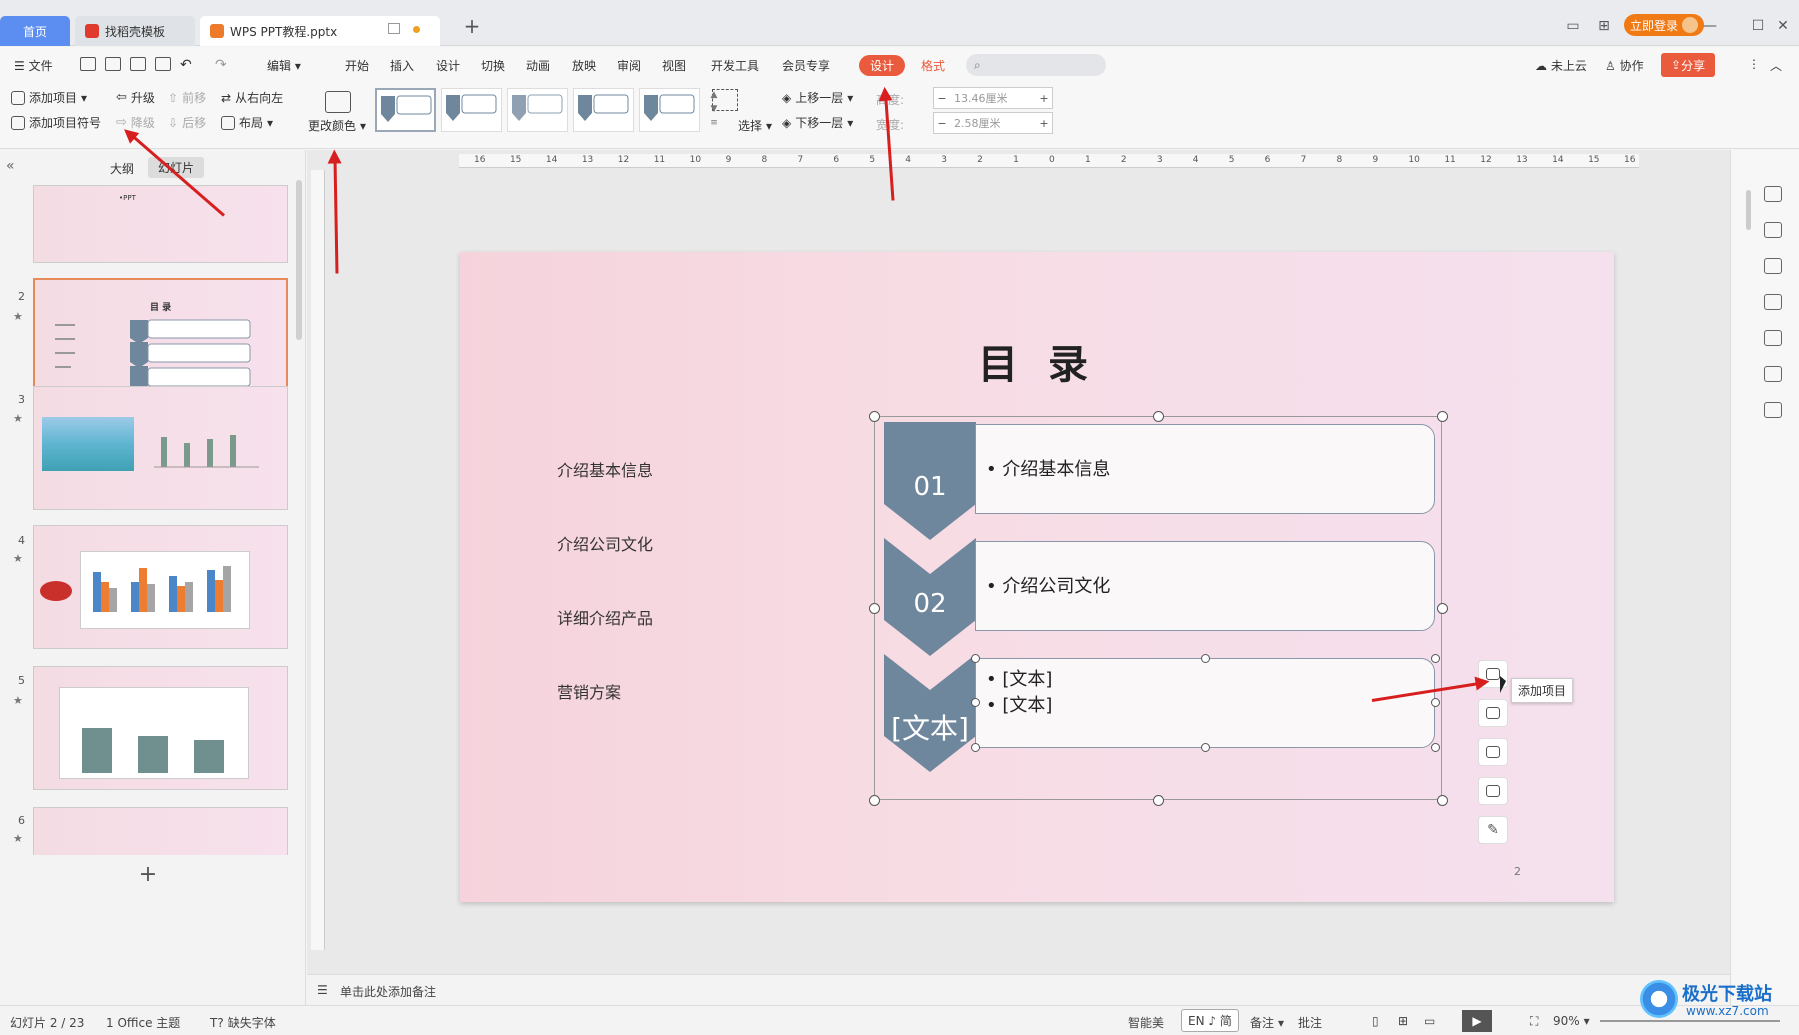 Image resolution: width=1799 pixels, height=1035 pixels. Describe the element at coordinates (1493, 791) in the screenshot. I see `float-text-button` at that location.